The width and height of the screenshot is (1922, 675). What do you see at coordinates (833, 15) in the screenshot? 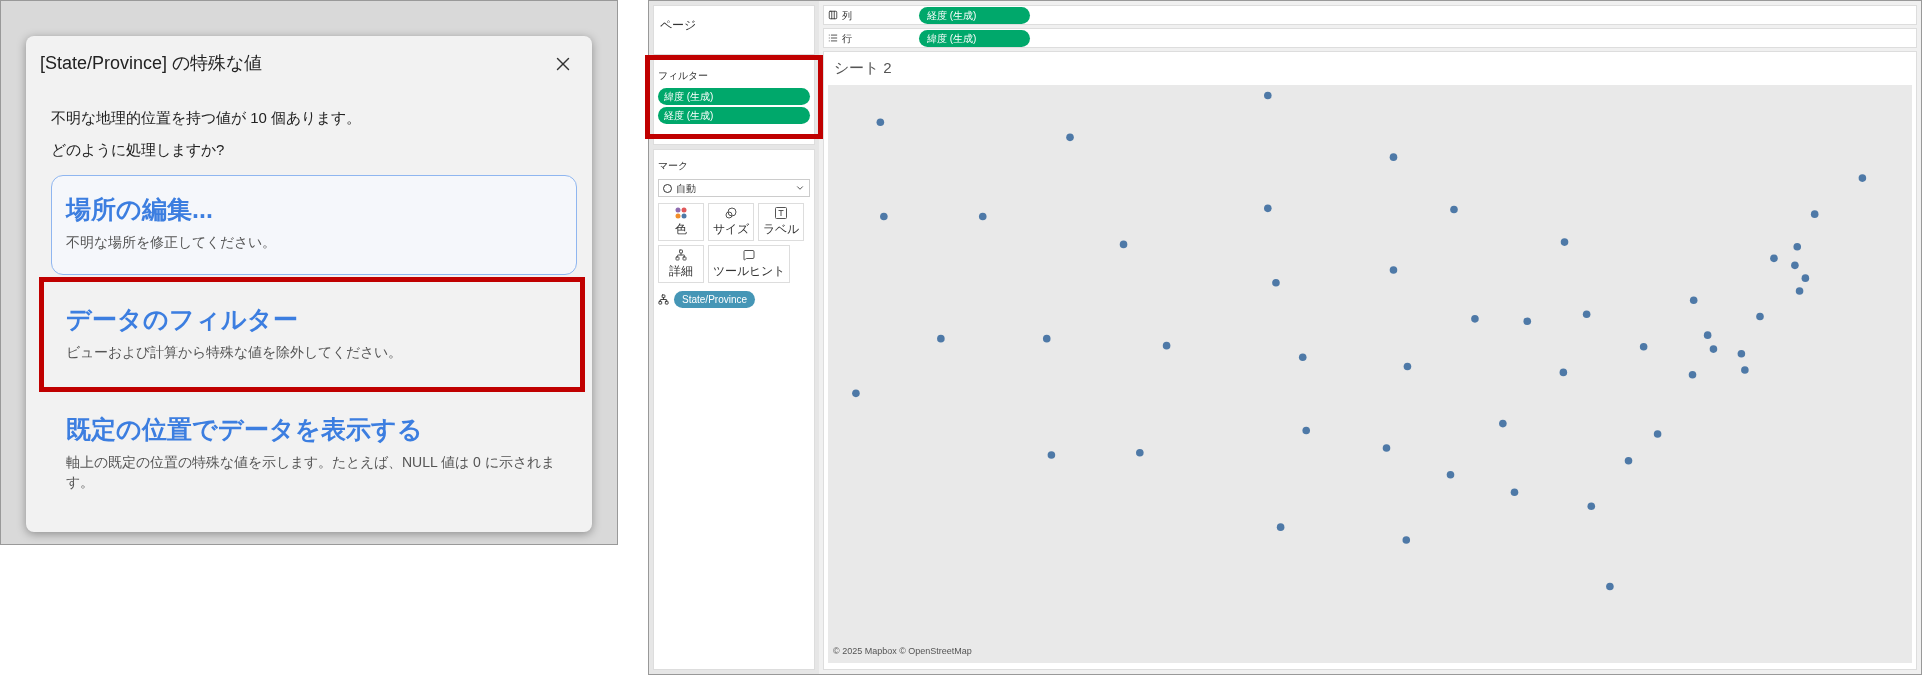
I see `columns-icon` at bounding box center [833, 15].